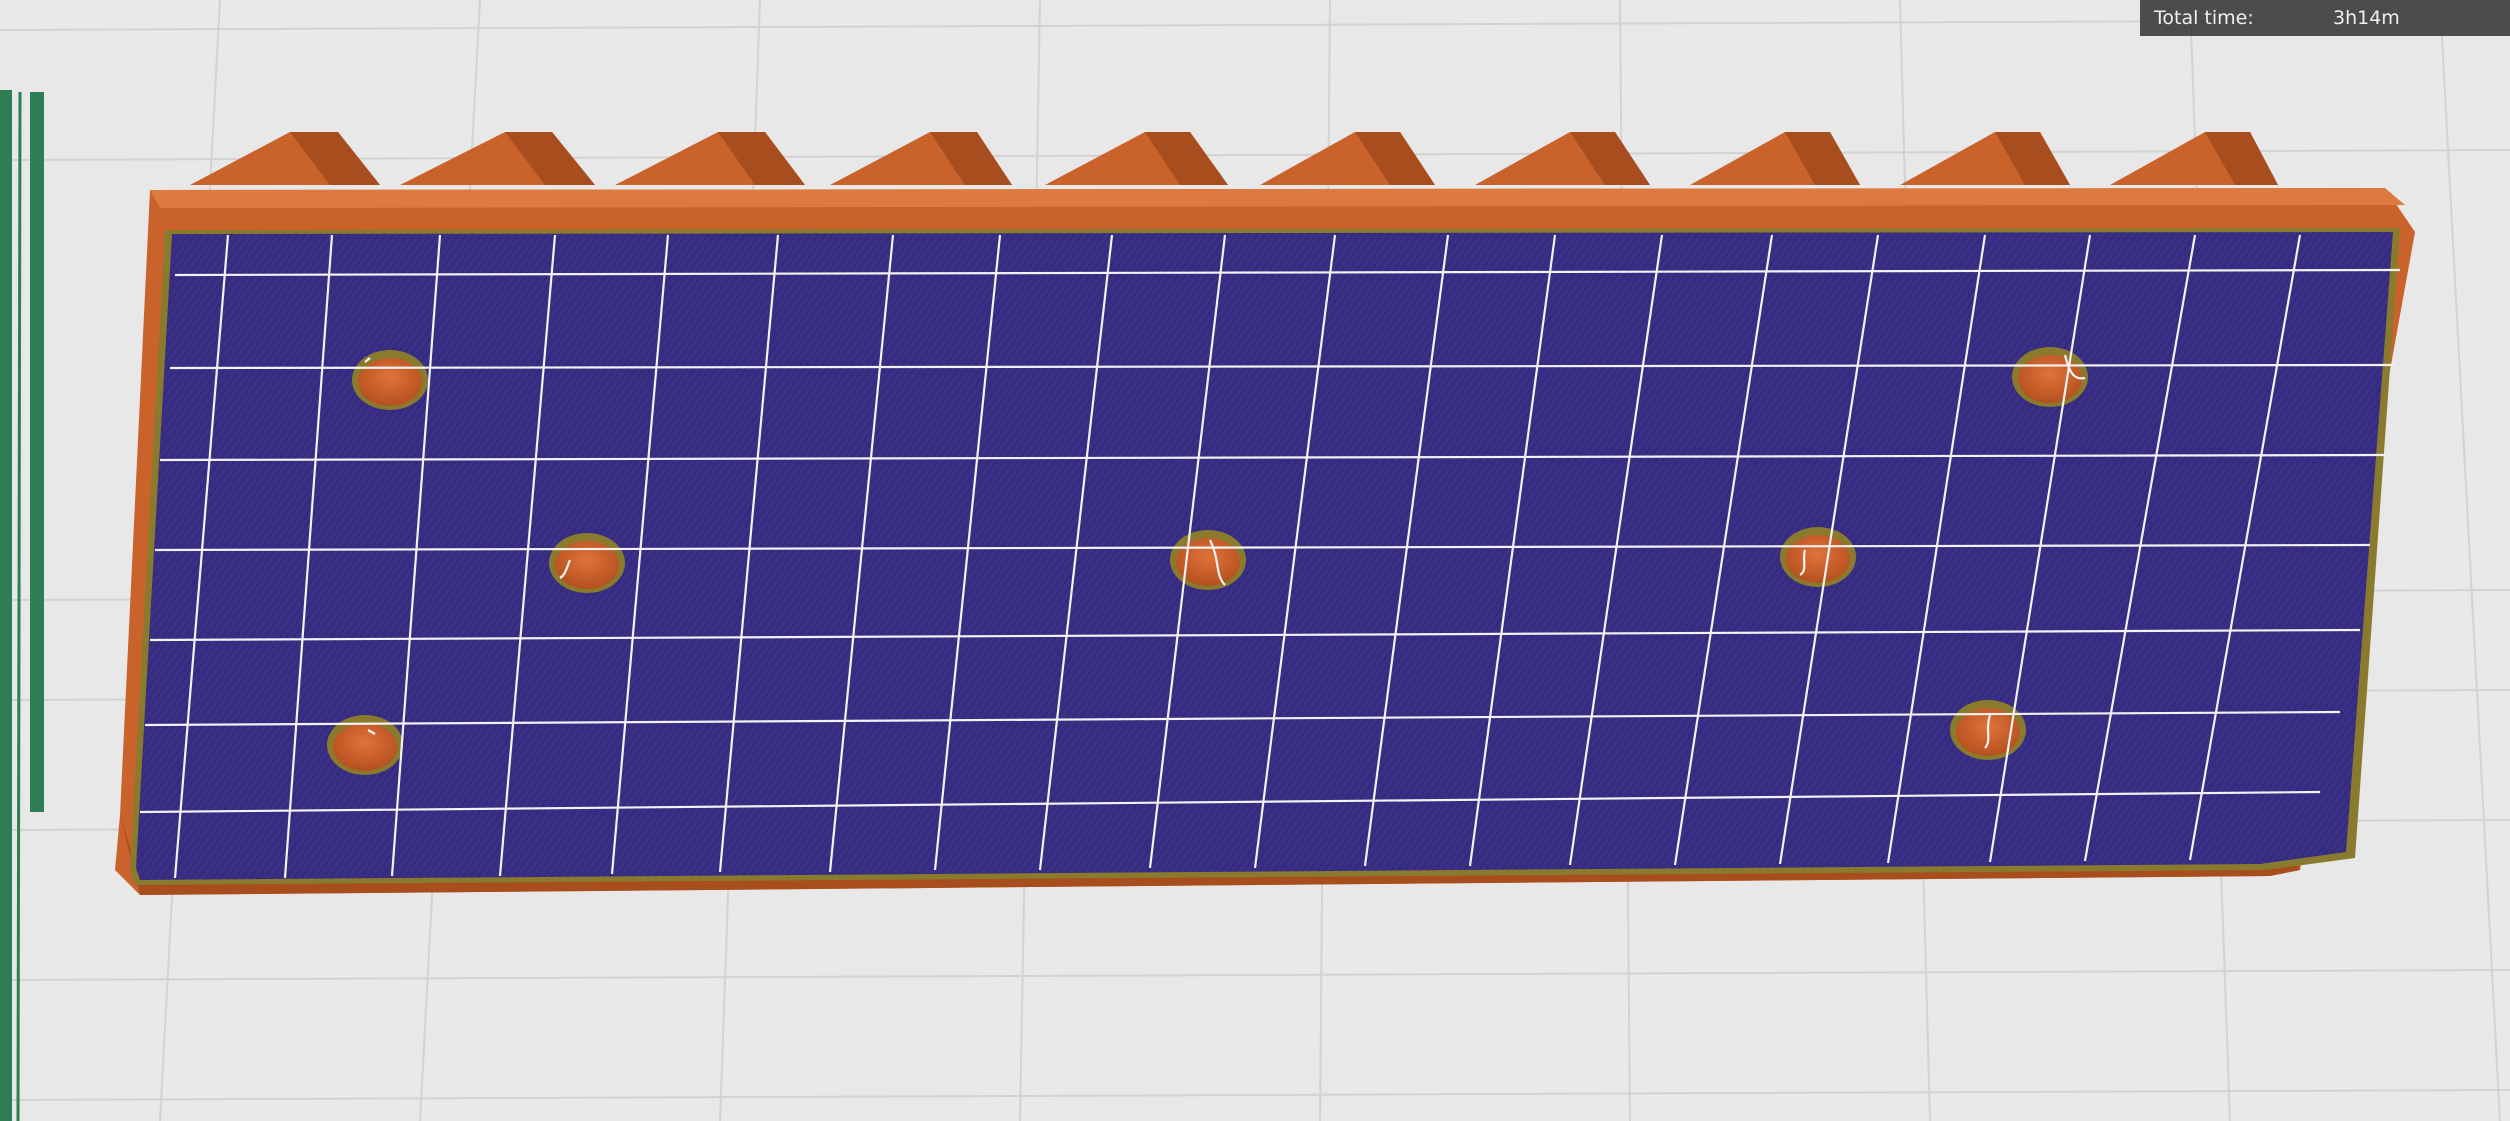 This screenshot has width=2510, height=1121. What do you see at coordinates (22, 605) in the screenshot?
I see `plate-edge-marker` at bounding box center [22, 605].